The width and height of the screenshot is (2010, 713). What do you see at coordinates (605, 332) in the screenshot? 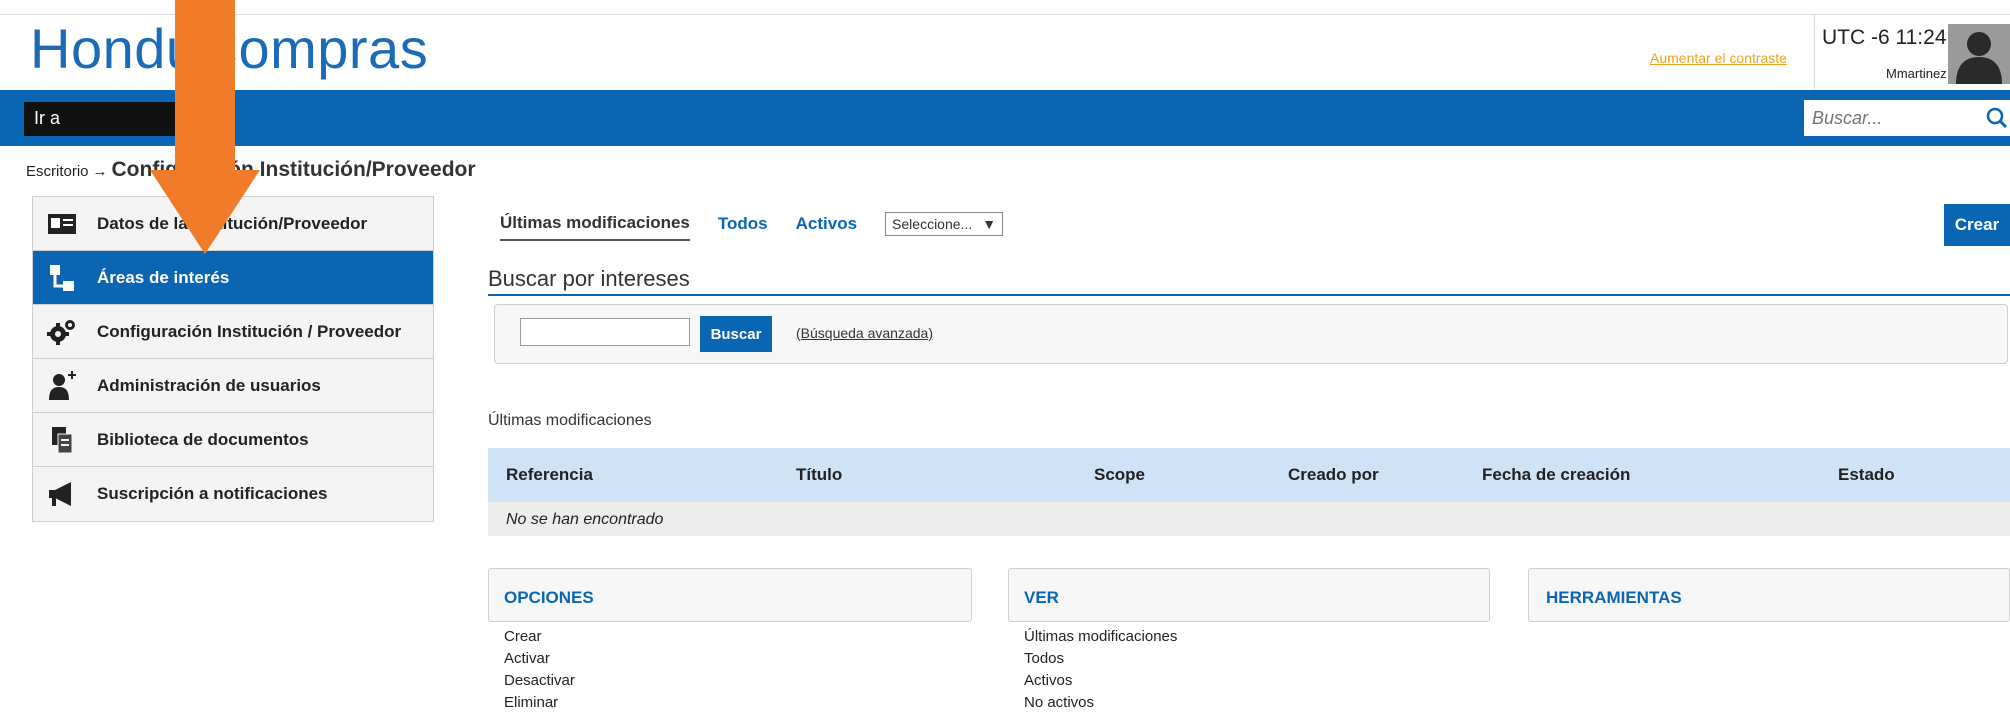
I see `interest-search-input` at bounding box center [605, 332].